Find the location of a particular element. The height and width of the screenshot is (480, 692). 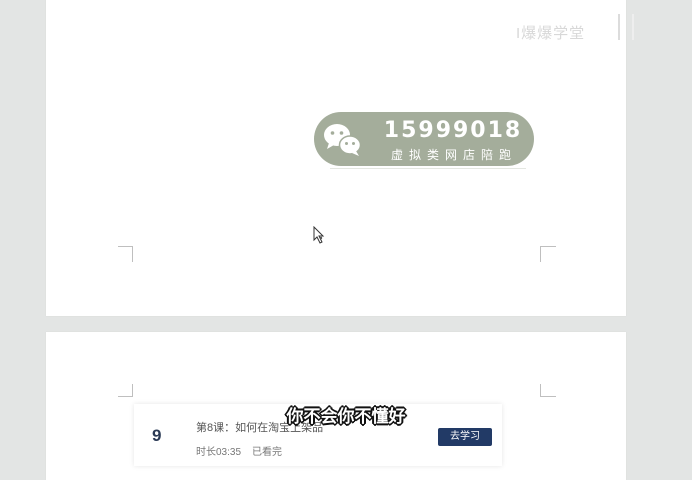

contact-number: 15999018 is located at coordinates (453, 130).